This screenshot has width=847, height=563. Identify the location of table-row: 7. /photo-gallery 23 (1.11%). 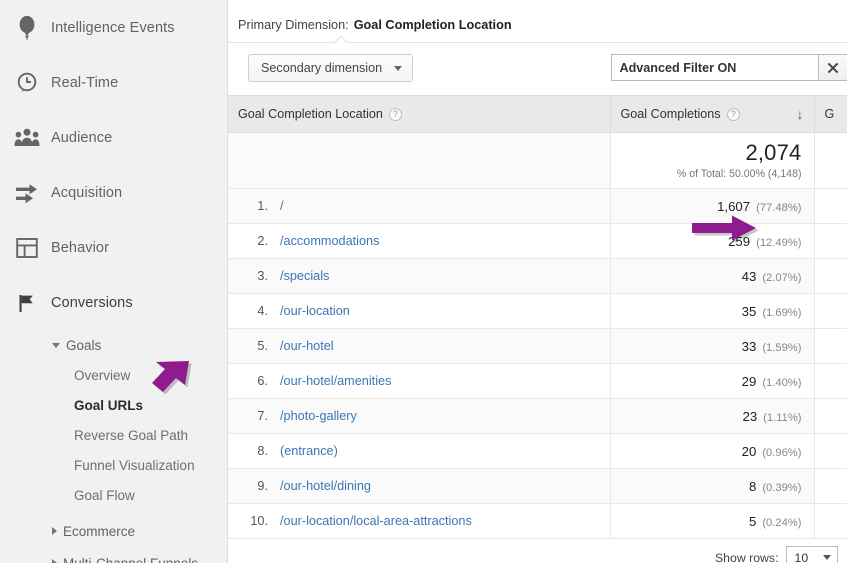
(537, 416).